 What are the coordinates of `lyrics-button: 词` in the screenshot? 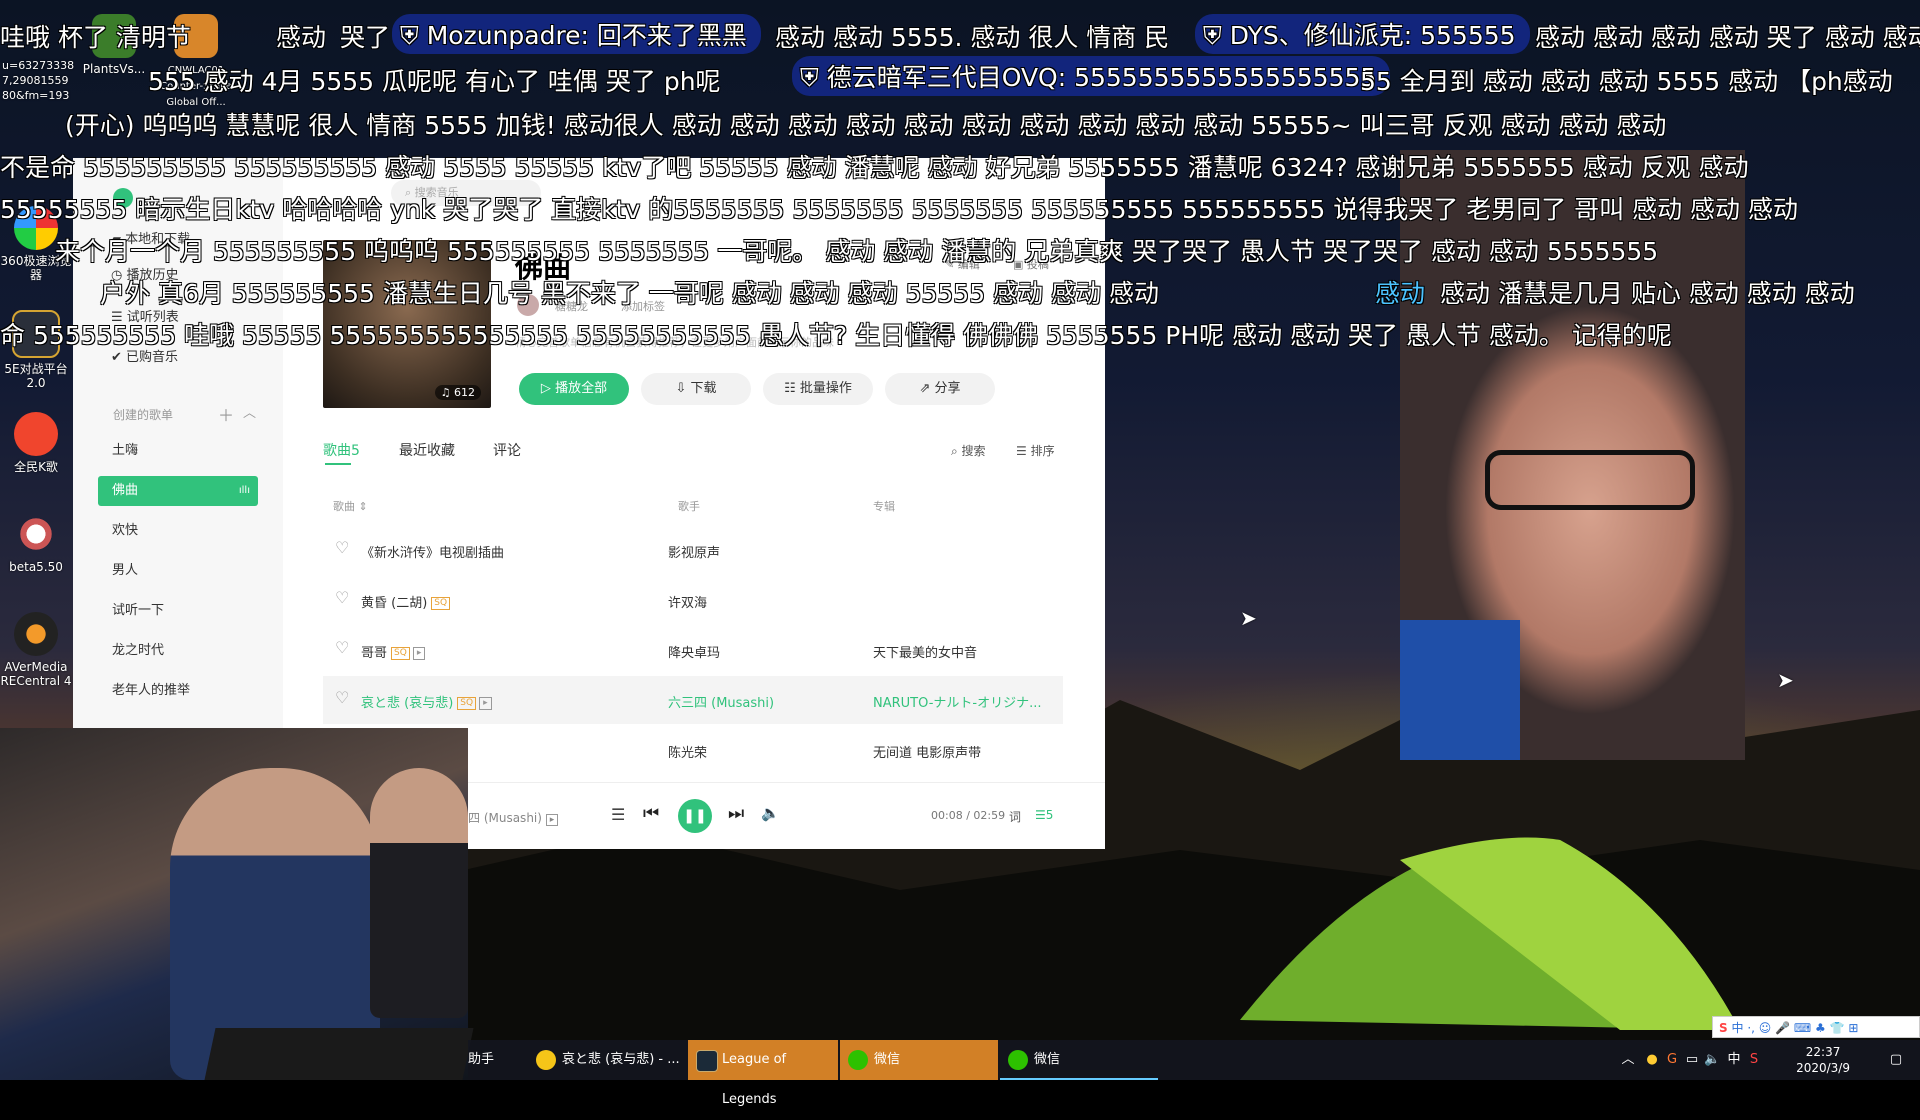 It's located at (1015, 816).